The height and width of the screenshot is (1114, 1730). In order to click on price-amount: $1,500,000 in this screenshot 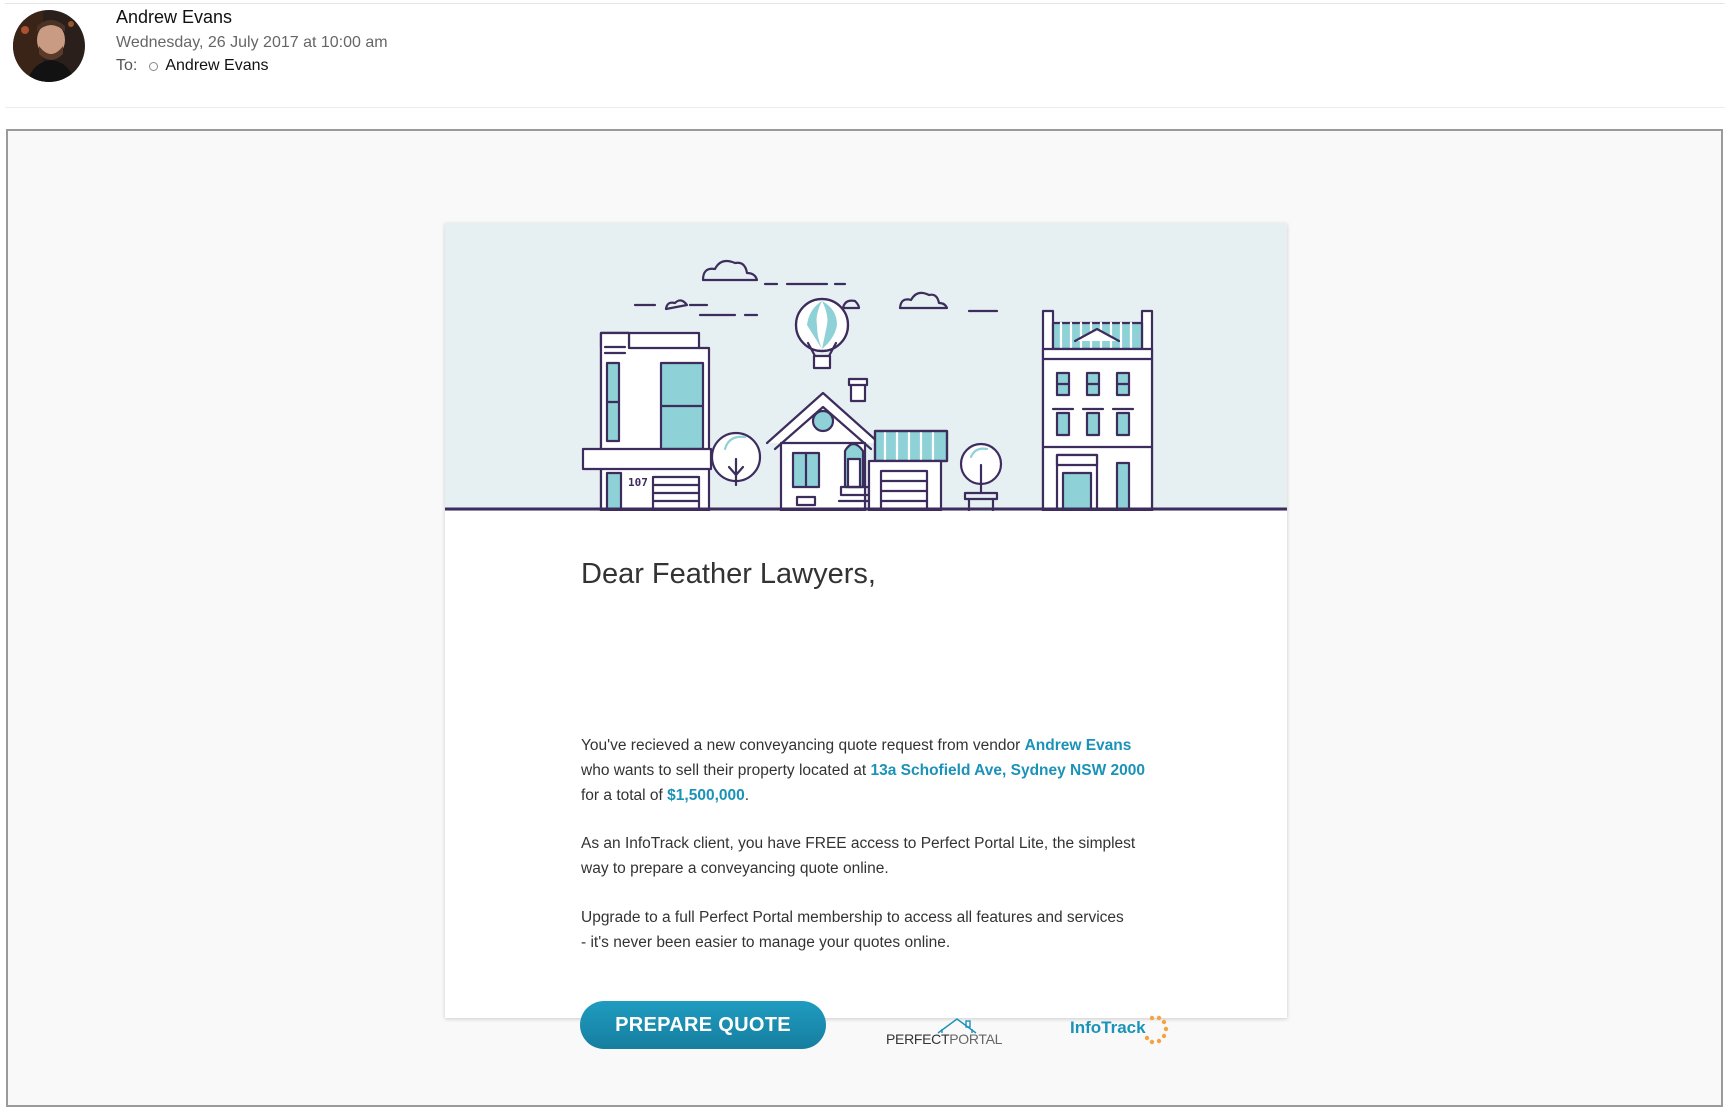, I will do `click(706, 795)`.